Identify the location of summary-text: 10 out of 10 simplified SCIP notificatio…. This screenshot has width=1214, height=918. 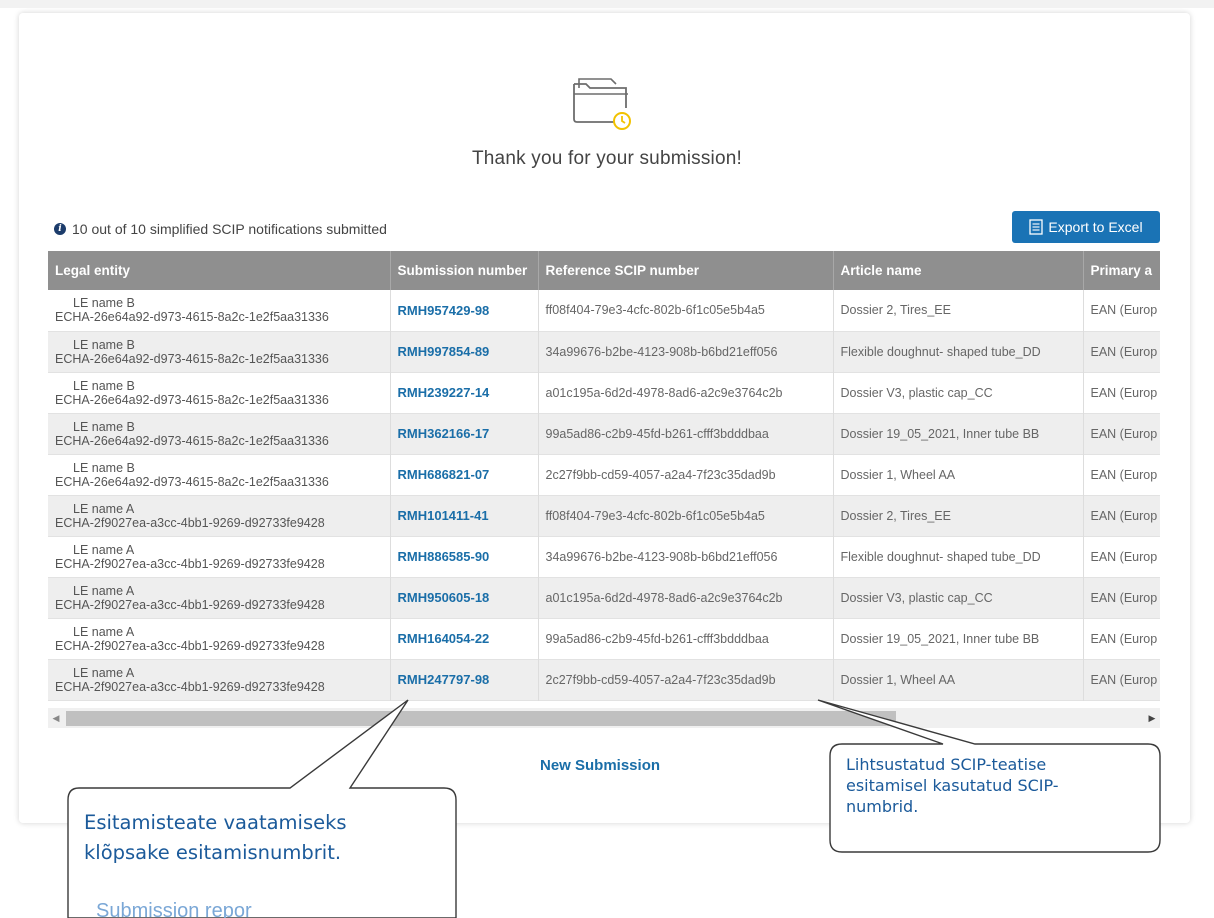
(229, 229).